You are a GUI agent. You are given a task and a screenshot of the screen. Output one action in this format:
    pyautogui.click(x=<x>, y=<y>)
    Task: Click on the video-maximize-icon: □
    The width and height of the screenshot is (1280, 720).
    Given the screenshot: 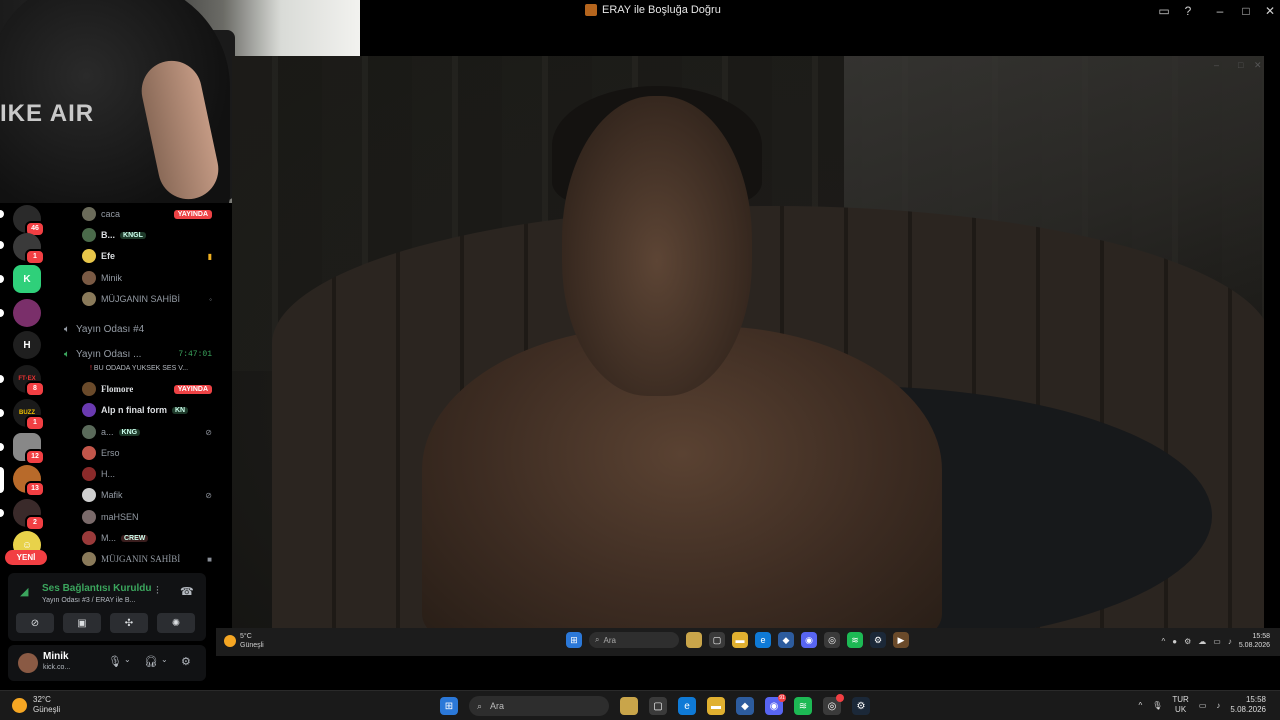 What is the action you would take?
    pyautogui.click(x=1240, y=65)
    